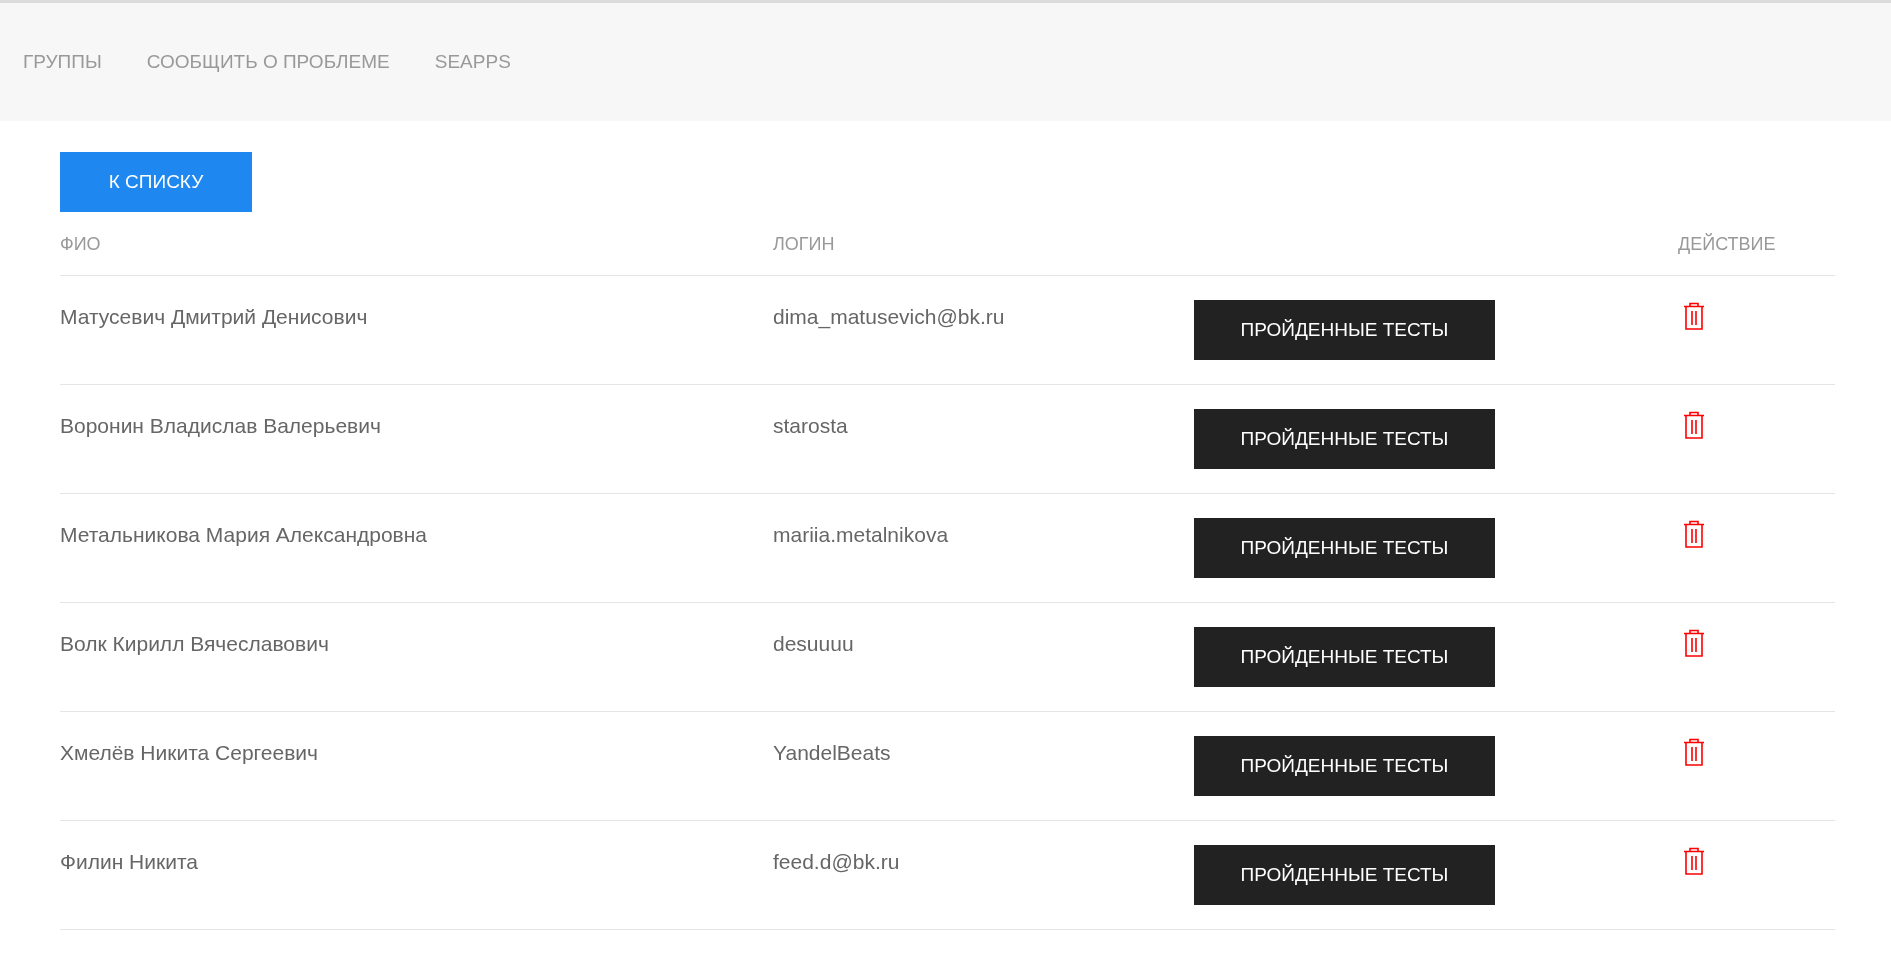  Describe the element at coordinates (244, 535) in the screenshot. I see `name-cell: Метальникова Мария Александровна` at that location.